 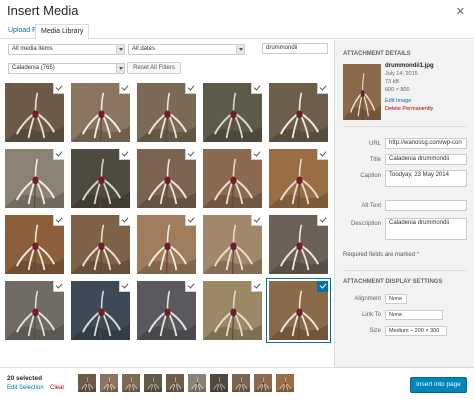 What do you see at coordinates (367, 299) in the screenshot?
I see `alignment-label: Alignment` at bounding box center [367, 299].